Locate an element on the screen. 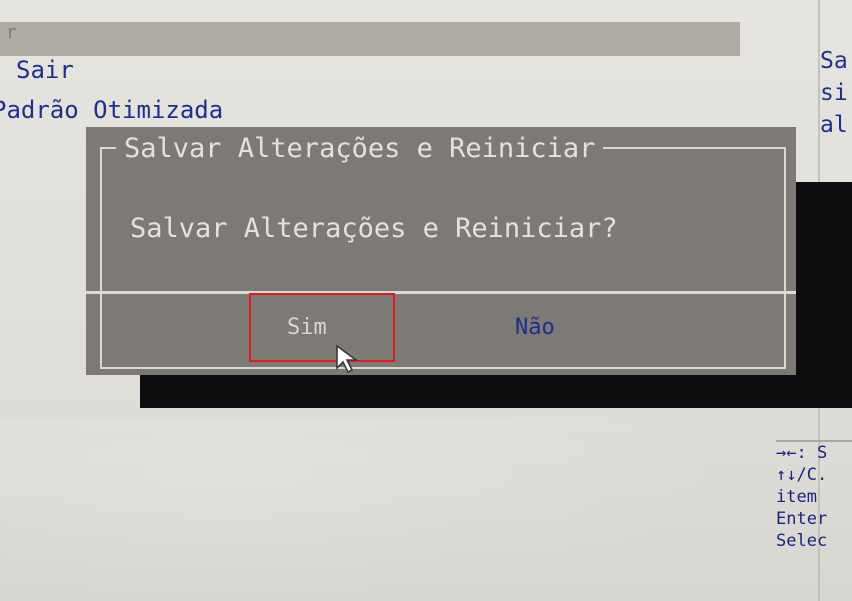  mouse-pointer-icon is located at coordinates (347, 359).